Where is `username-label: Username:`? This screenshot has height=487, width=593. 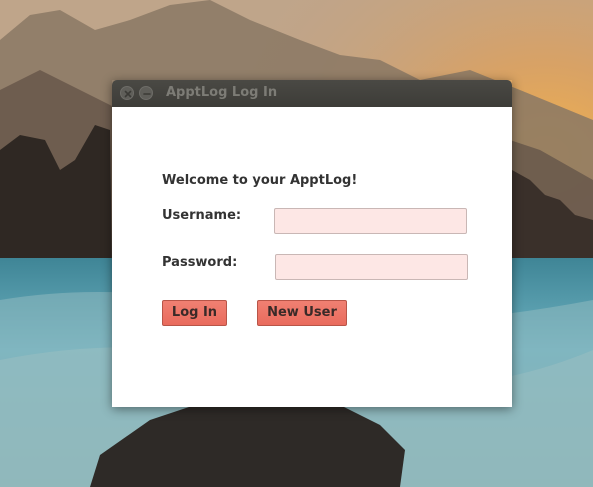
username-label: Username: is located at coordinates (202, 215).